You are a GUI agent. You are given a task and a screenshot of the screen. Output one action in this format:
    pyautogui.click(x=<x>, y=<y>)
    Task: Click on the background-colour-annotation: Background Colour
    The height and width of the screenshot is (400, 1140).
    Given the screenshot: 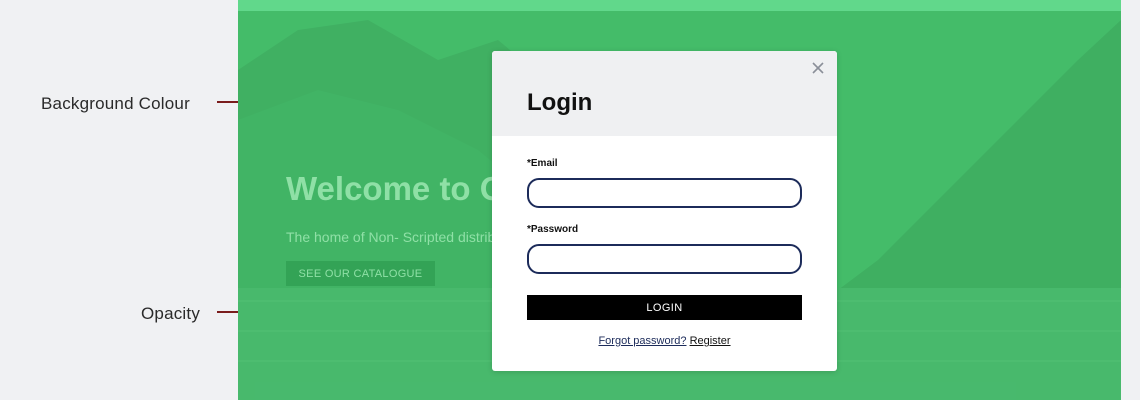 What is the action you would take?
    pyautogui.click(x=115, y=103)
    